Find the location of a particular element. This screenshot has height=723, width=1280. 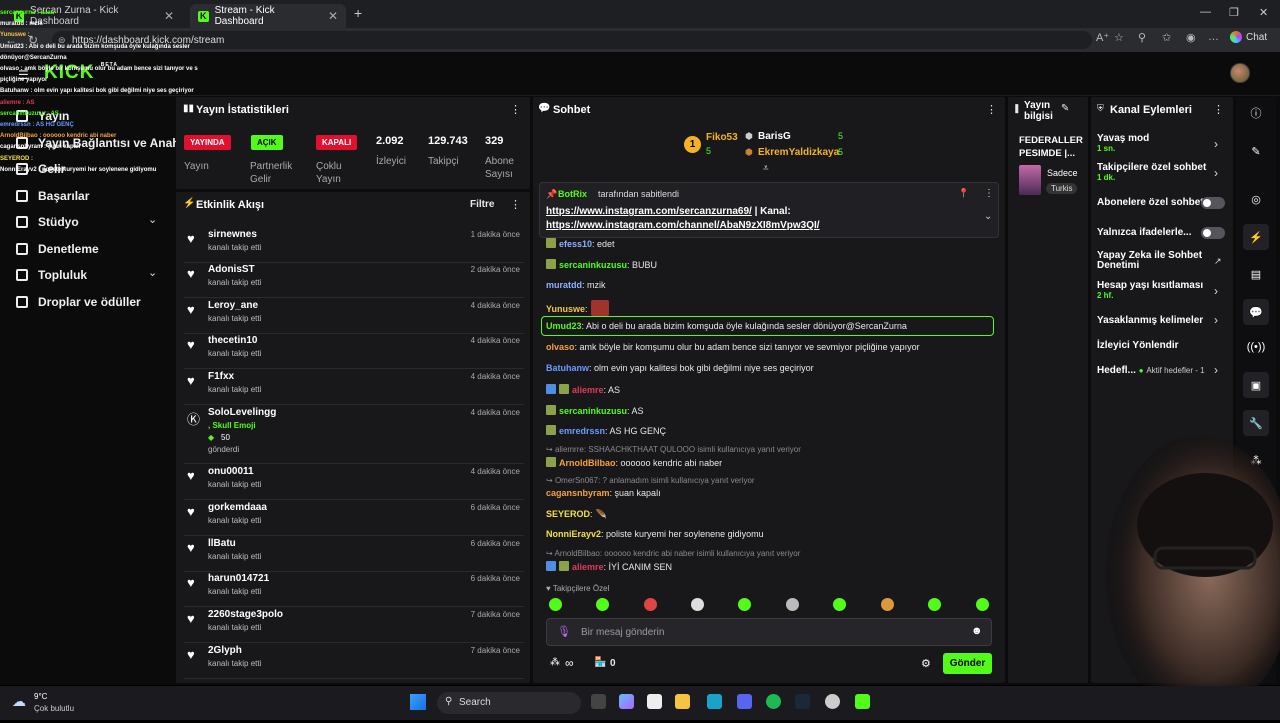

goals-setting: Hedefl... ● Aktif hedefler - 1 is located at coordinates (1156, 370).